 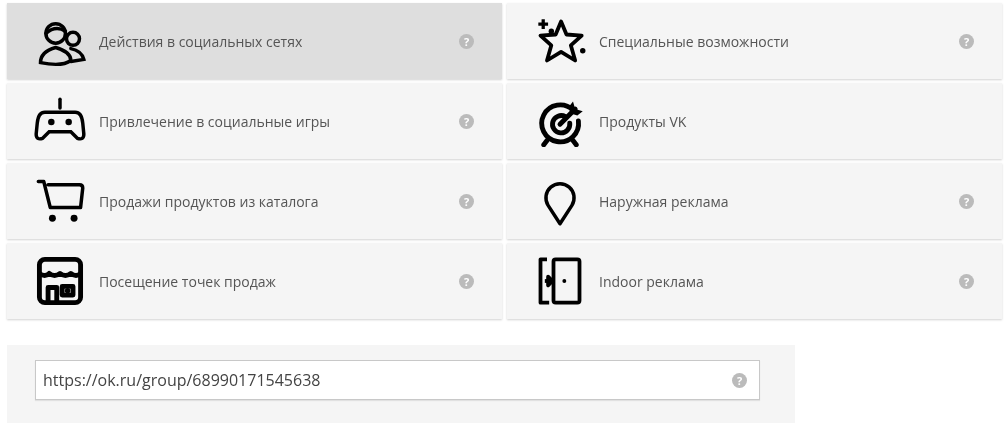 I want to click on option-label: Действия в социальных сетях, so click(x=201, y=41).